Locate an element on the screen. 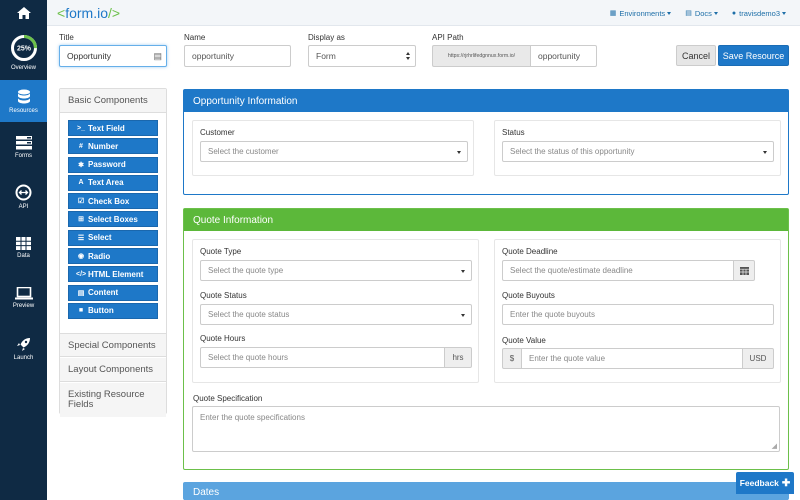  display-label: Display as is located at coordinates (326, 37).